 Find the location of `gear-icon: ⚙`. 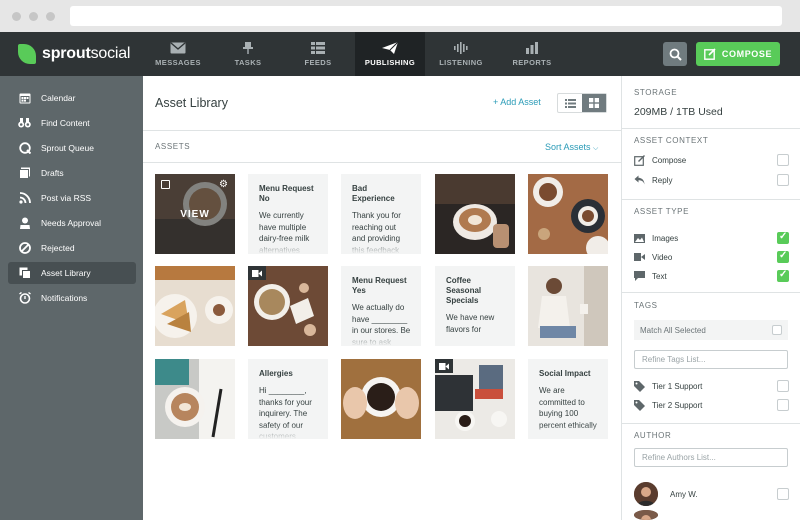

gear-icon: ⚙ is located at coordinates (223, 184).